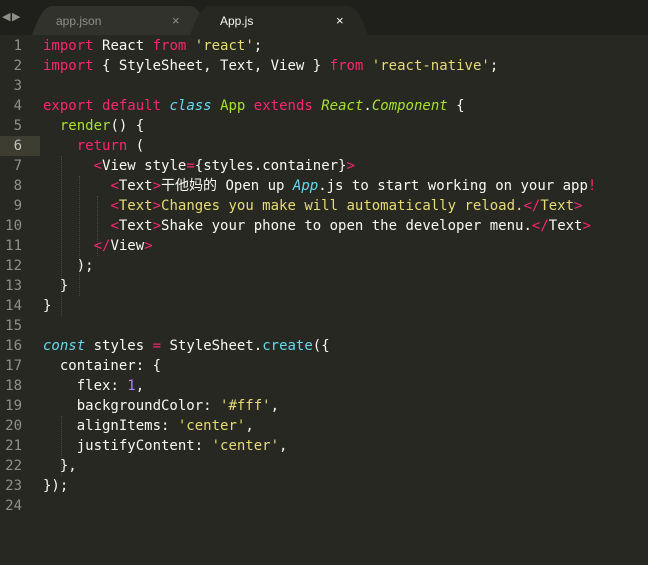 Image resolution: width=648 pixels, height=565 pixels. What do you see at coordinates (123, 46) in the screenshot?
I see `identifier: React` at bounding box center [123, 46].